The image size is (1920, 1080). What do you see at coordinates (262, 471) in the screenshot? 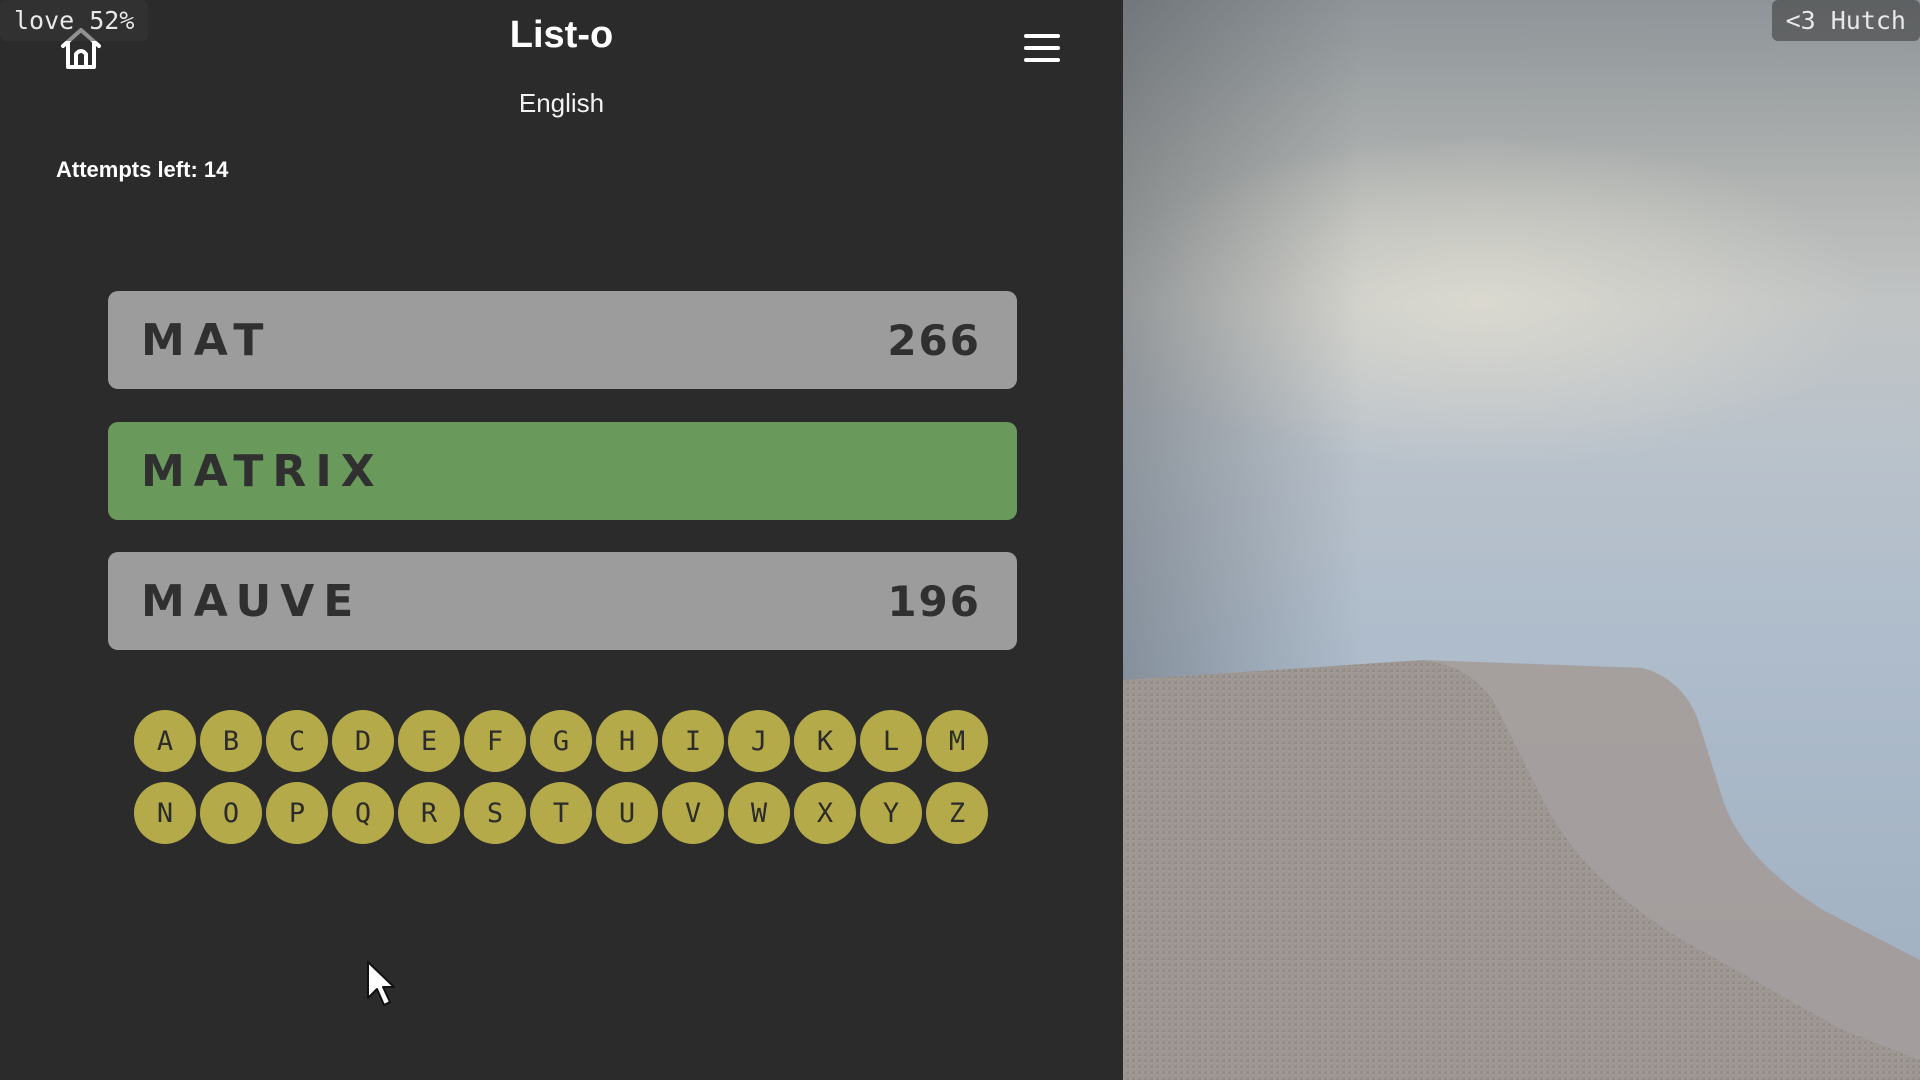
I see `guess-word: MATRIX` at bounding box center [262, 471].